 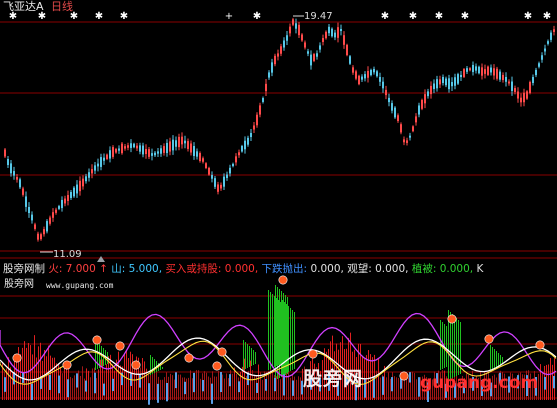 I want to click on indicator-name: 股旁网制, so click(x=24, y=269).